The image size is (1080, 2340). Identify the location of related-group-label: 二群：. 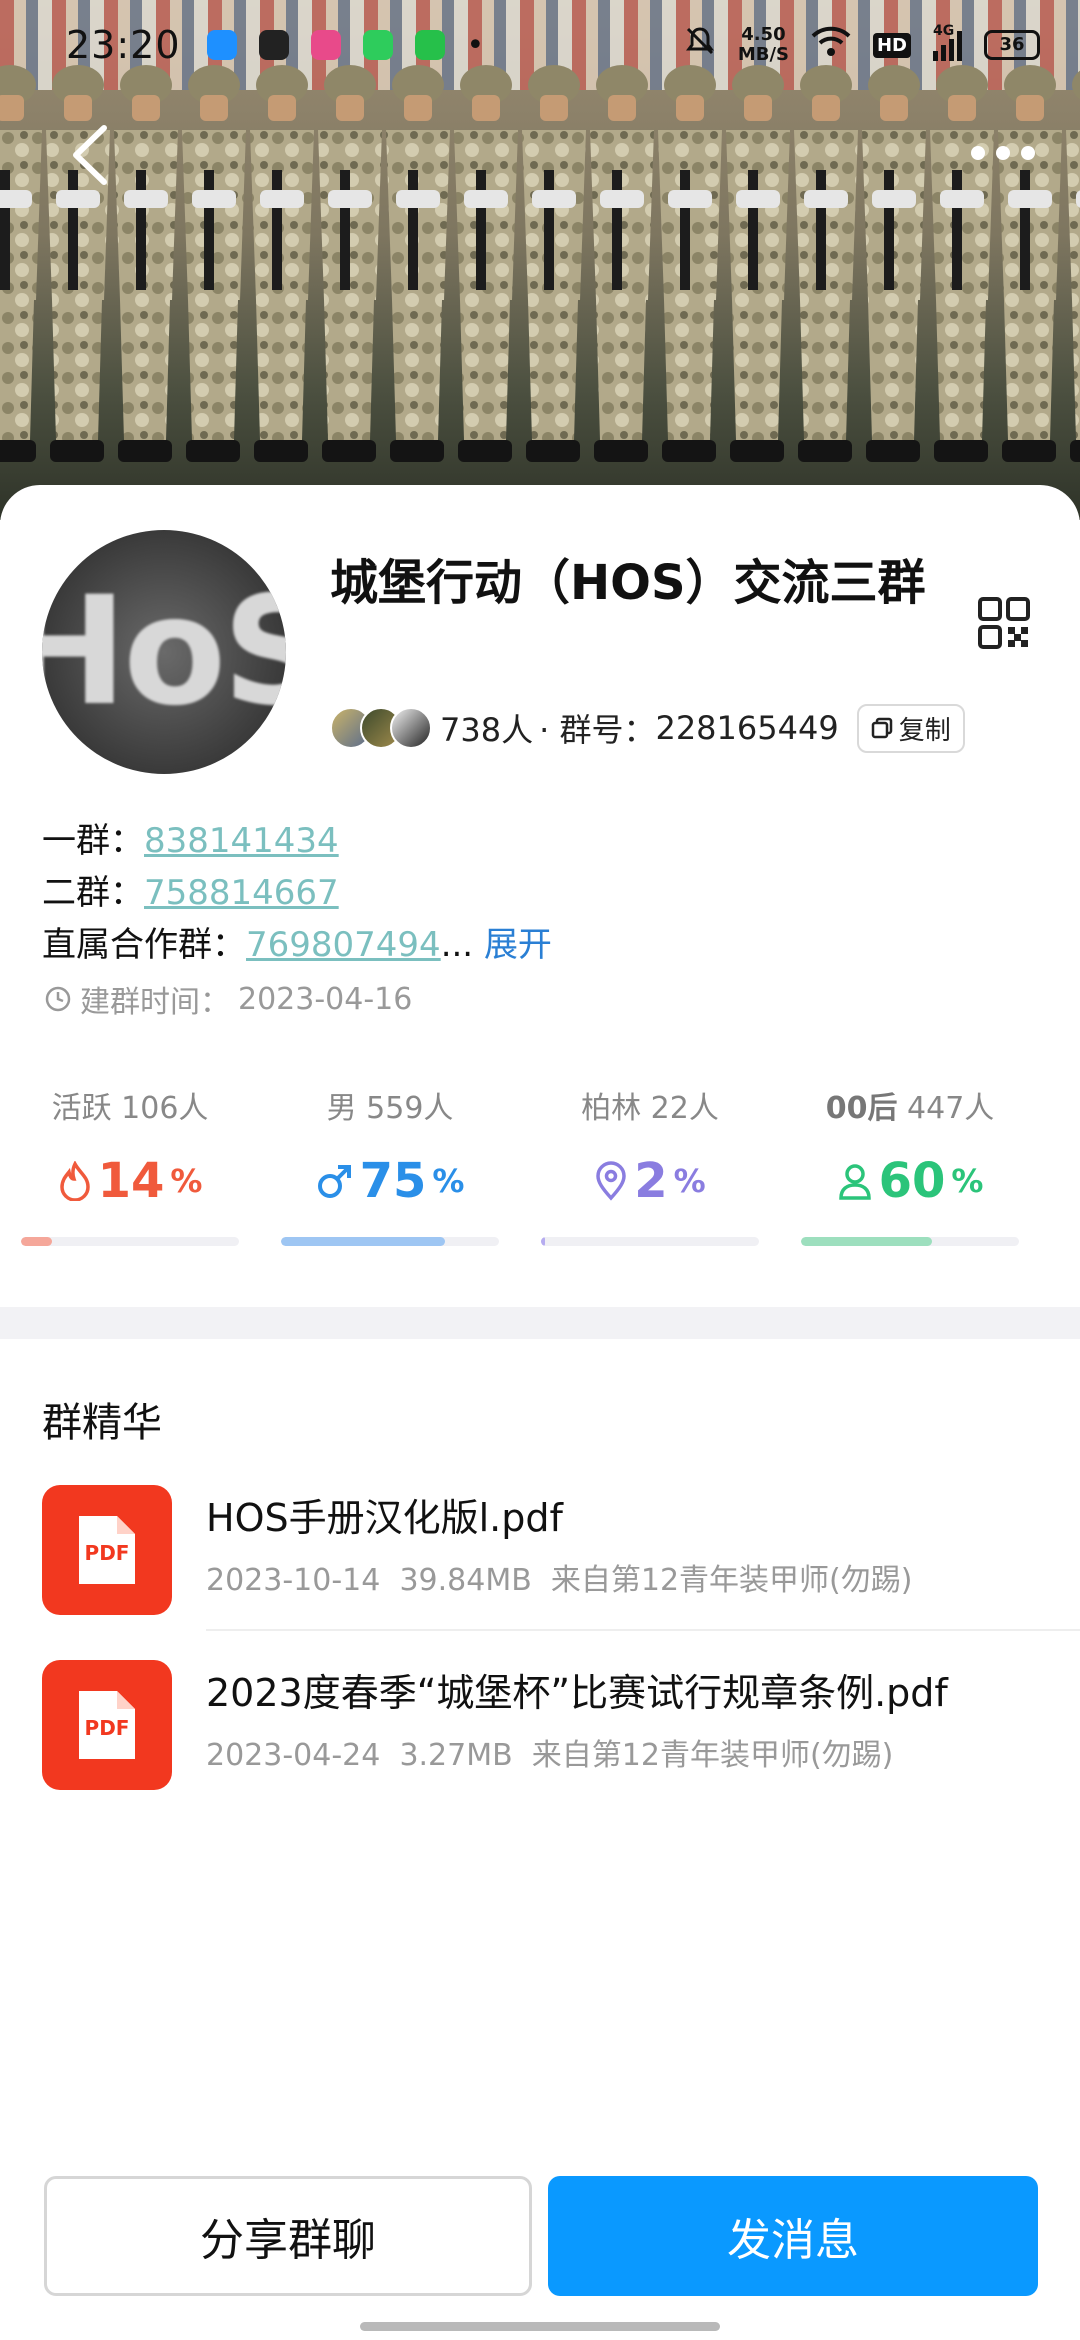
(93, 893).